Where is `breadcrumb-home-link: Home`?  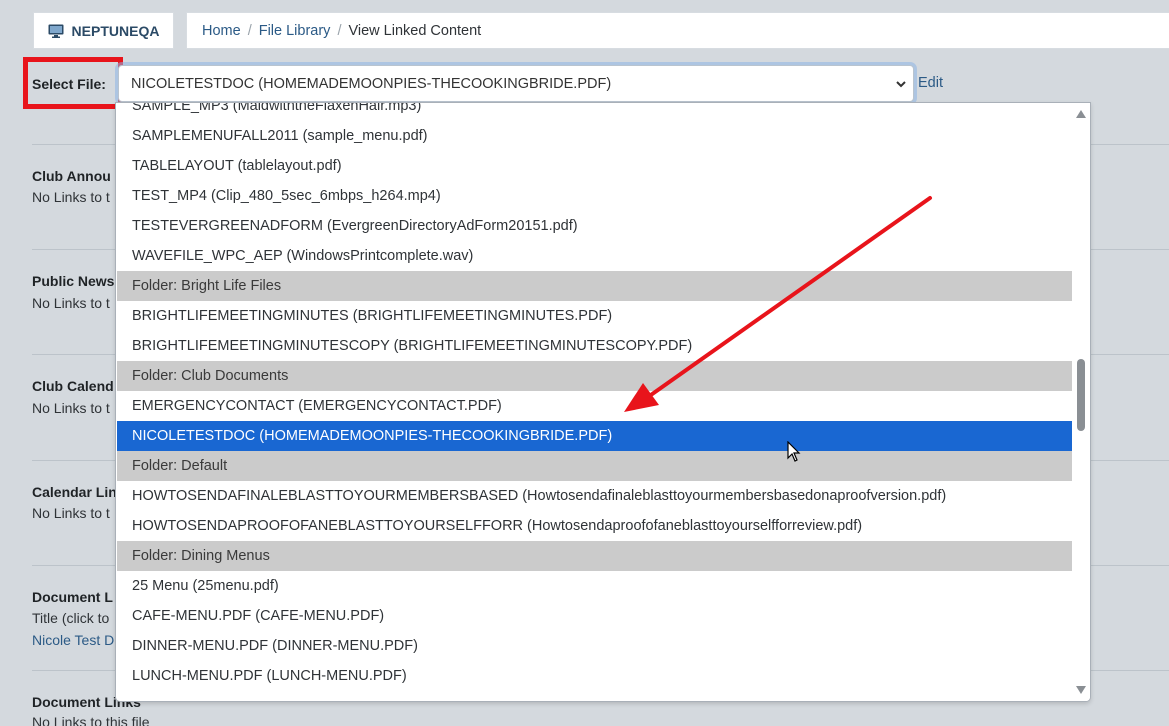 breadcrumb-home-link: Home is located at coordinates (221, 31).